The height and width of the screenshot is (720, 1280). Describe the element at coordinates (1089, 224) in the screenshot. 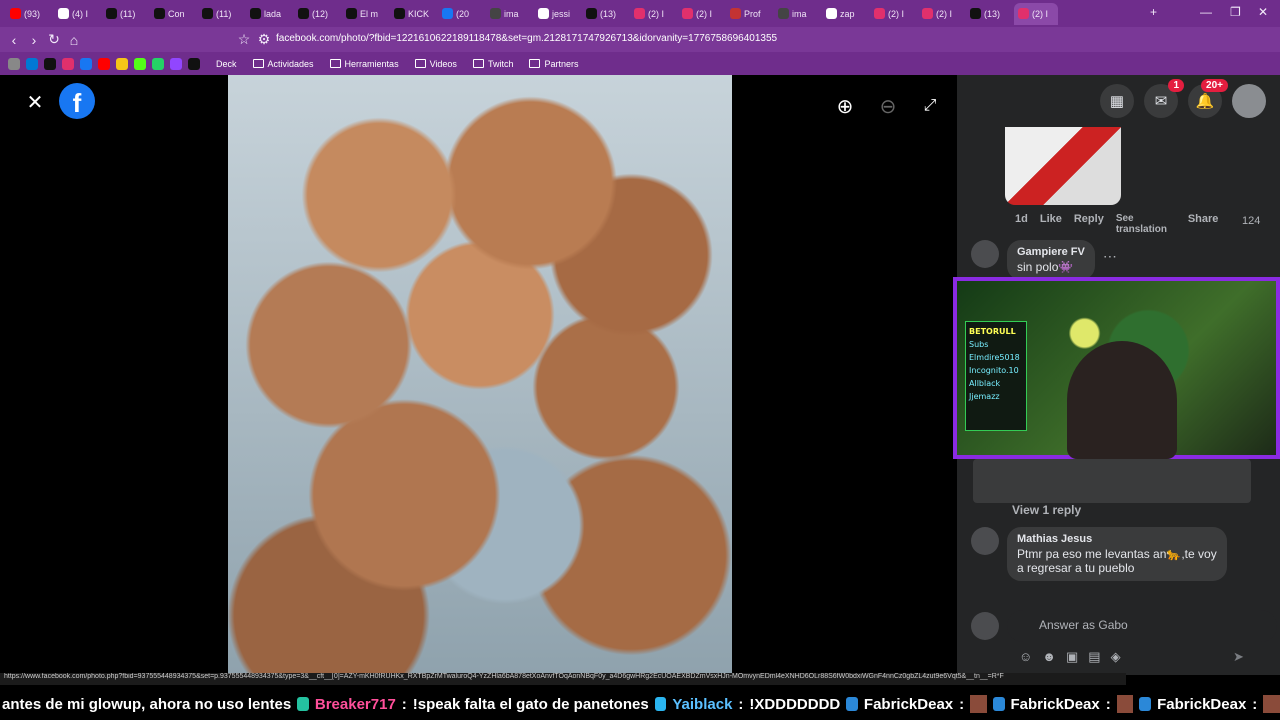

I see `reply-button: Reply` at that location.